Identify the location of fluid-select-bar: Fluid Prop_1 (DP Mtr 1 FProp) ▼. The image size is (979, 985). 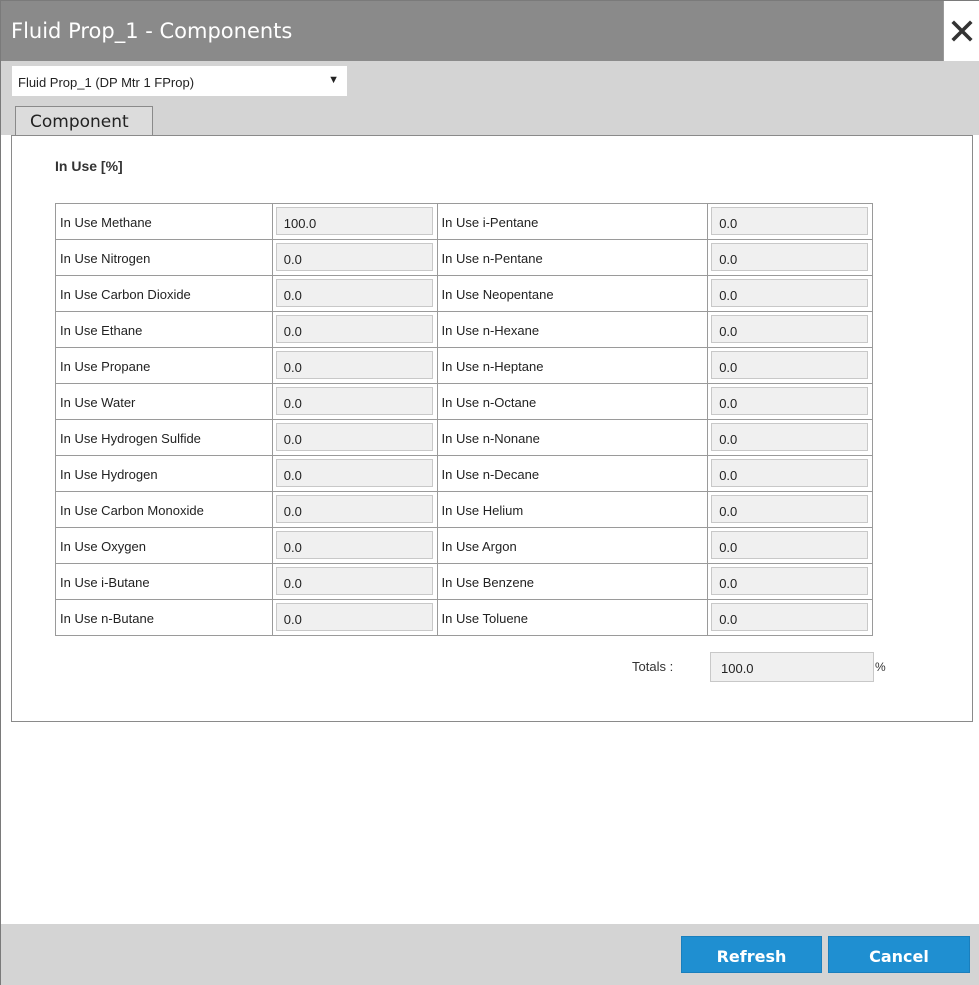
(490, 81).